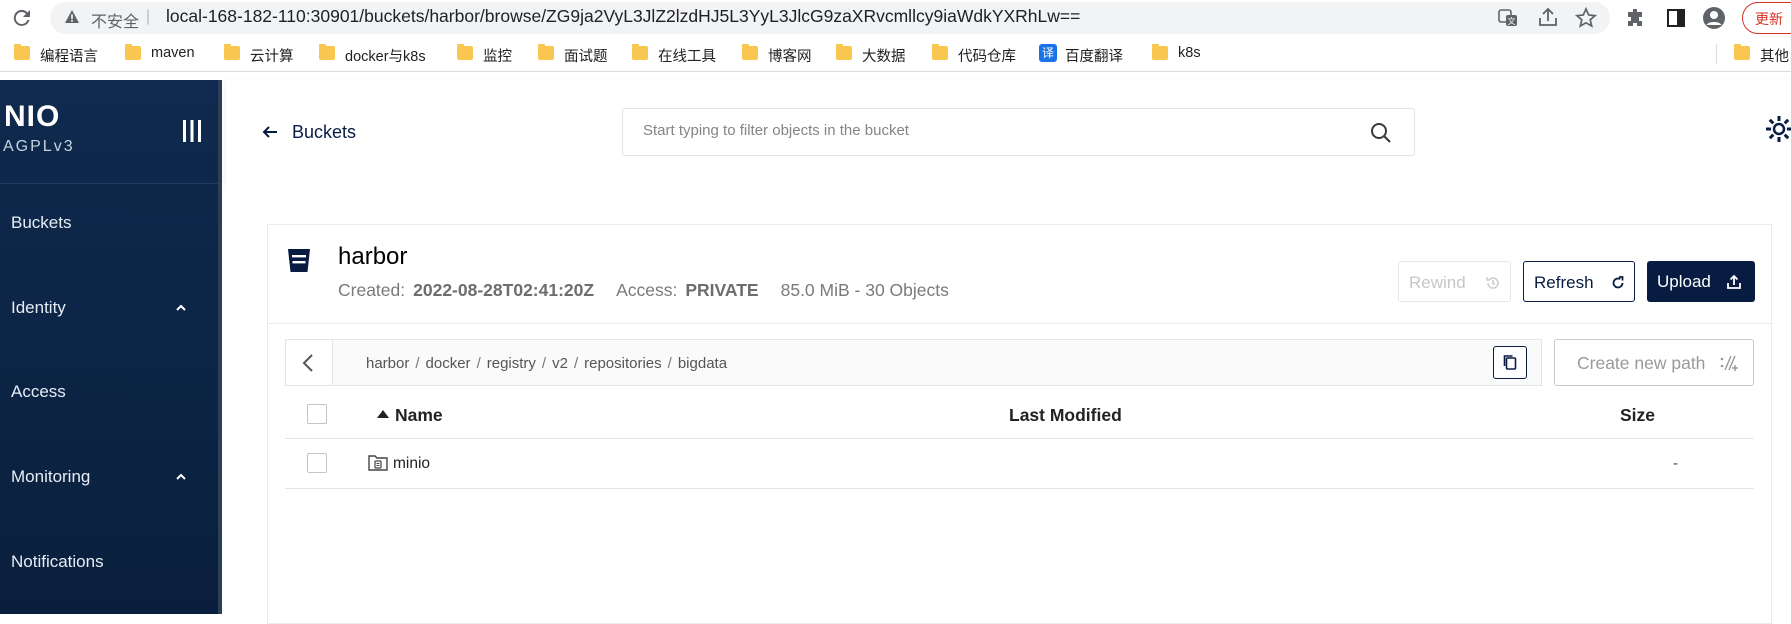  What do you see at coordinates (372, 290) in the screenshot?
I see `created-label: Created:` at bounding box center [372, 290].